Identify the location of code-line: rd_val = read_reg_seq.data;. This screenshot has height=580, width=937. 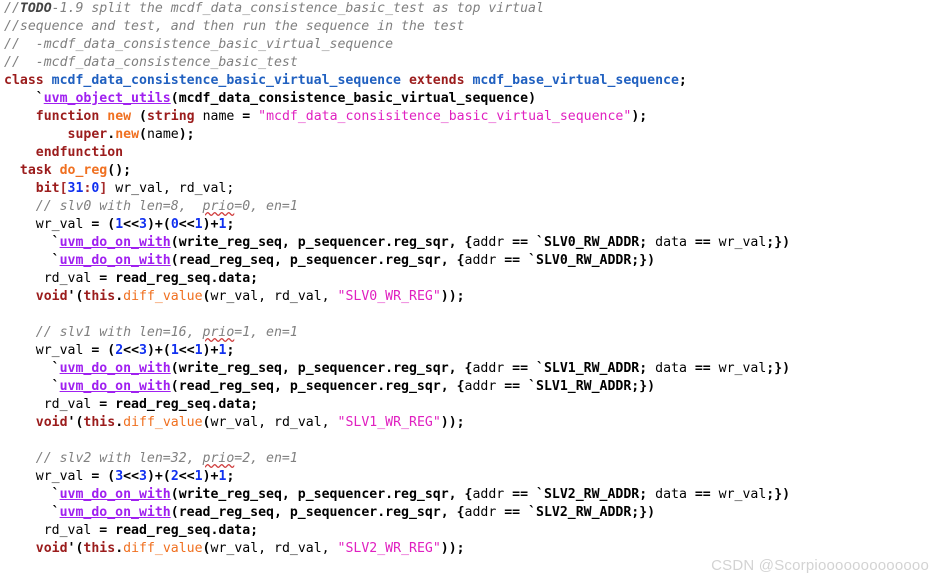
(468, 531).